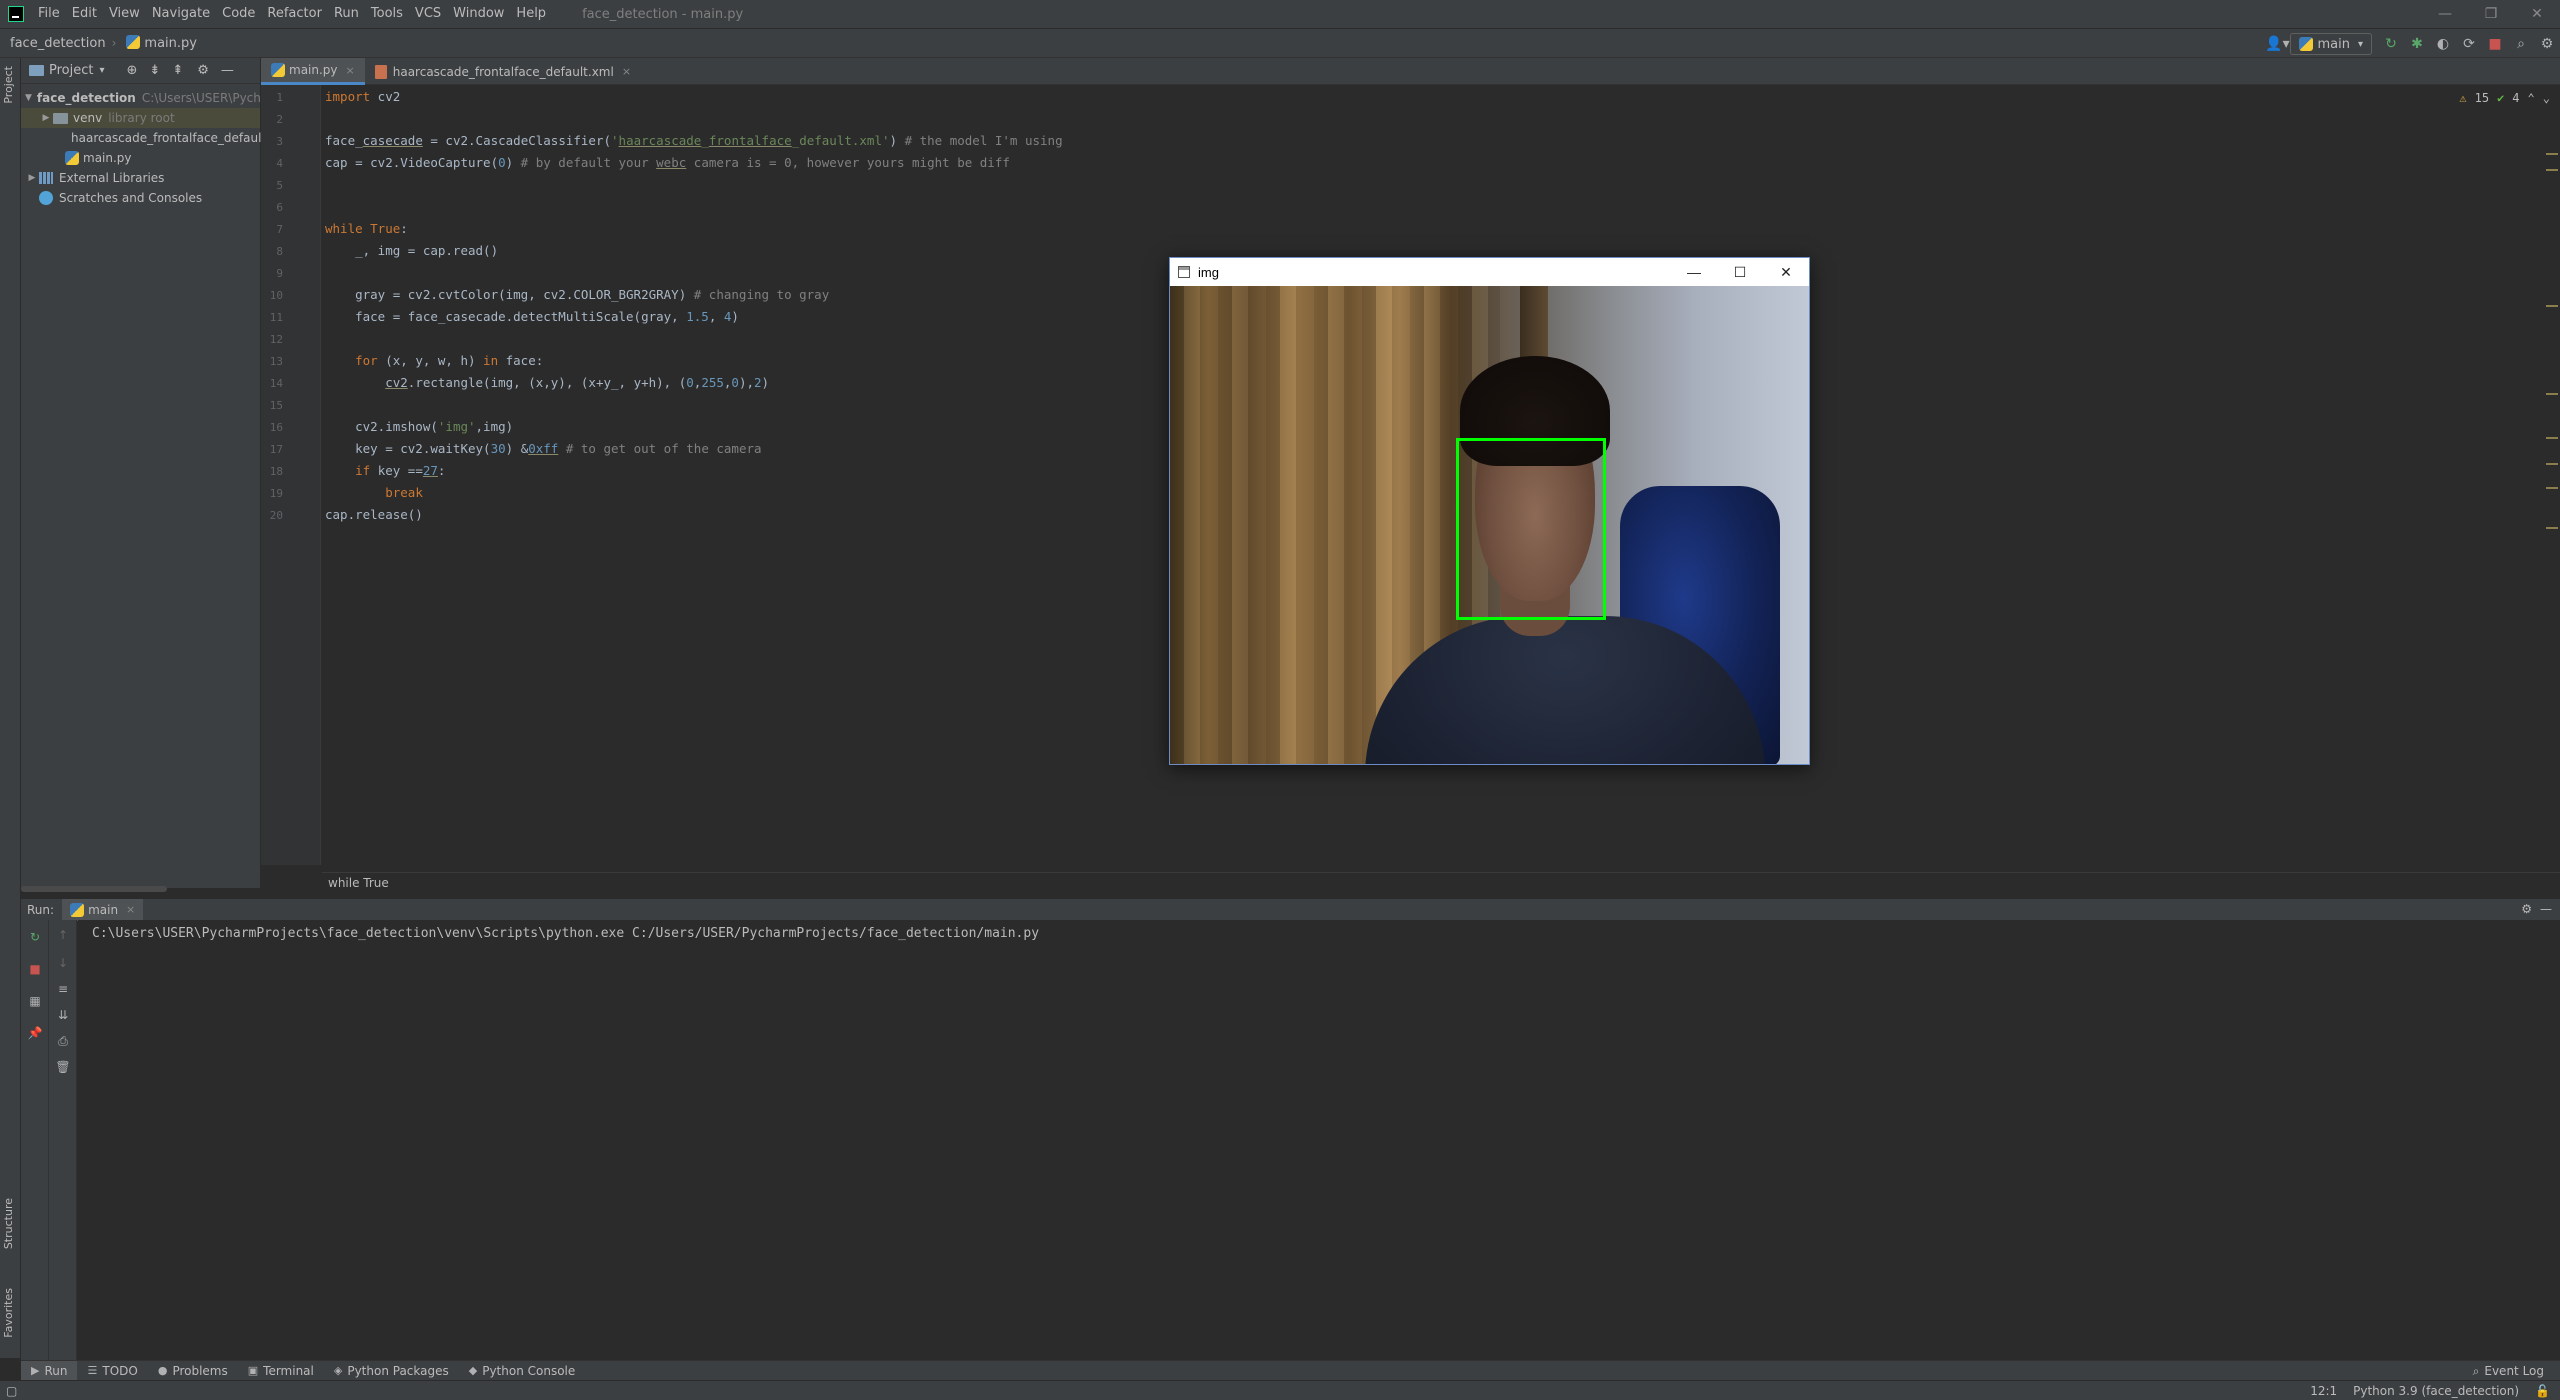 The image size is (2560, 1400). I want to click on favorites-tool-tab: Favorites, so click(8, 1313).